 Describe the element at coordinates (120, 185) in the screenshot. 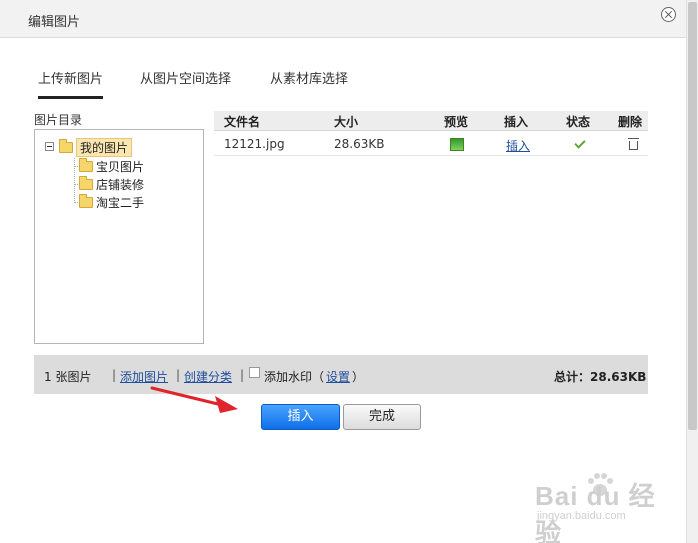

I see `tree-node-label: 店铺装修` at that location.